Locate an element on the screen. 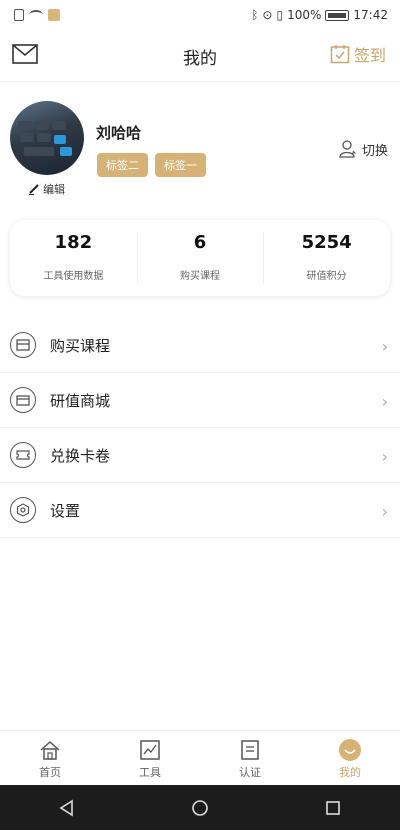  tag: 标签二 is located at coordinates (122, 165).